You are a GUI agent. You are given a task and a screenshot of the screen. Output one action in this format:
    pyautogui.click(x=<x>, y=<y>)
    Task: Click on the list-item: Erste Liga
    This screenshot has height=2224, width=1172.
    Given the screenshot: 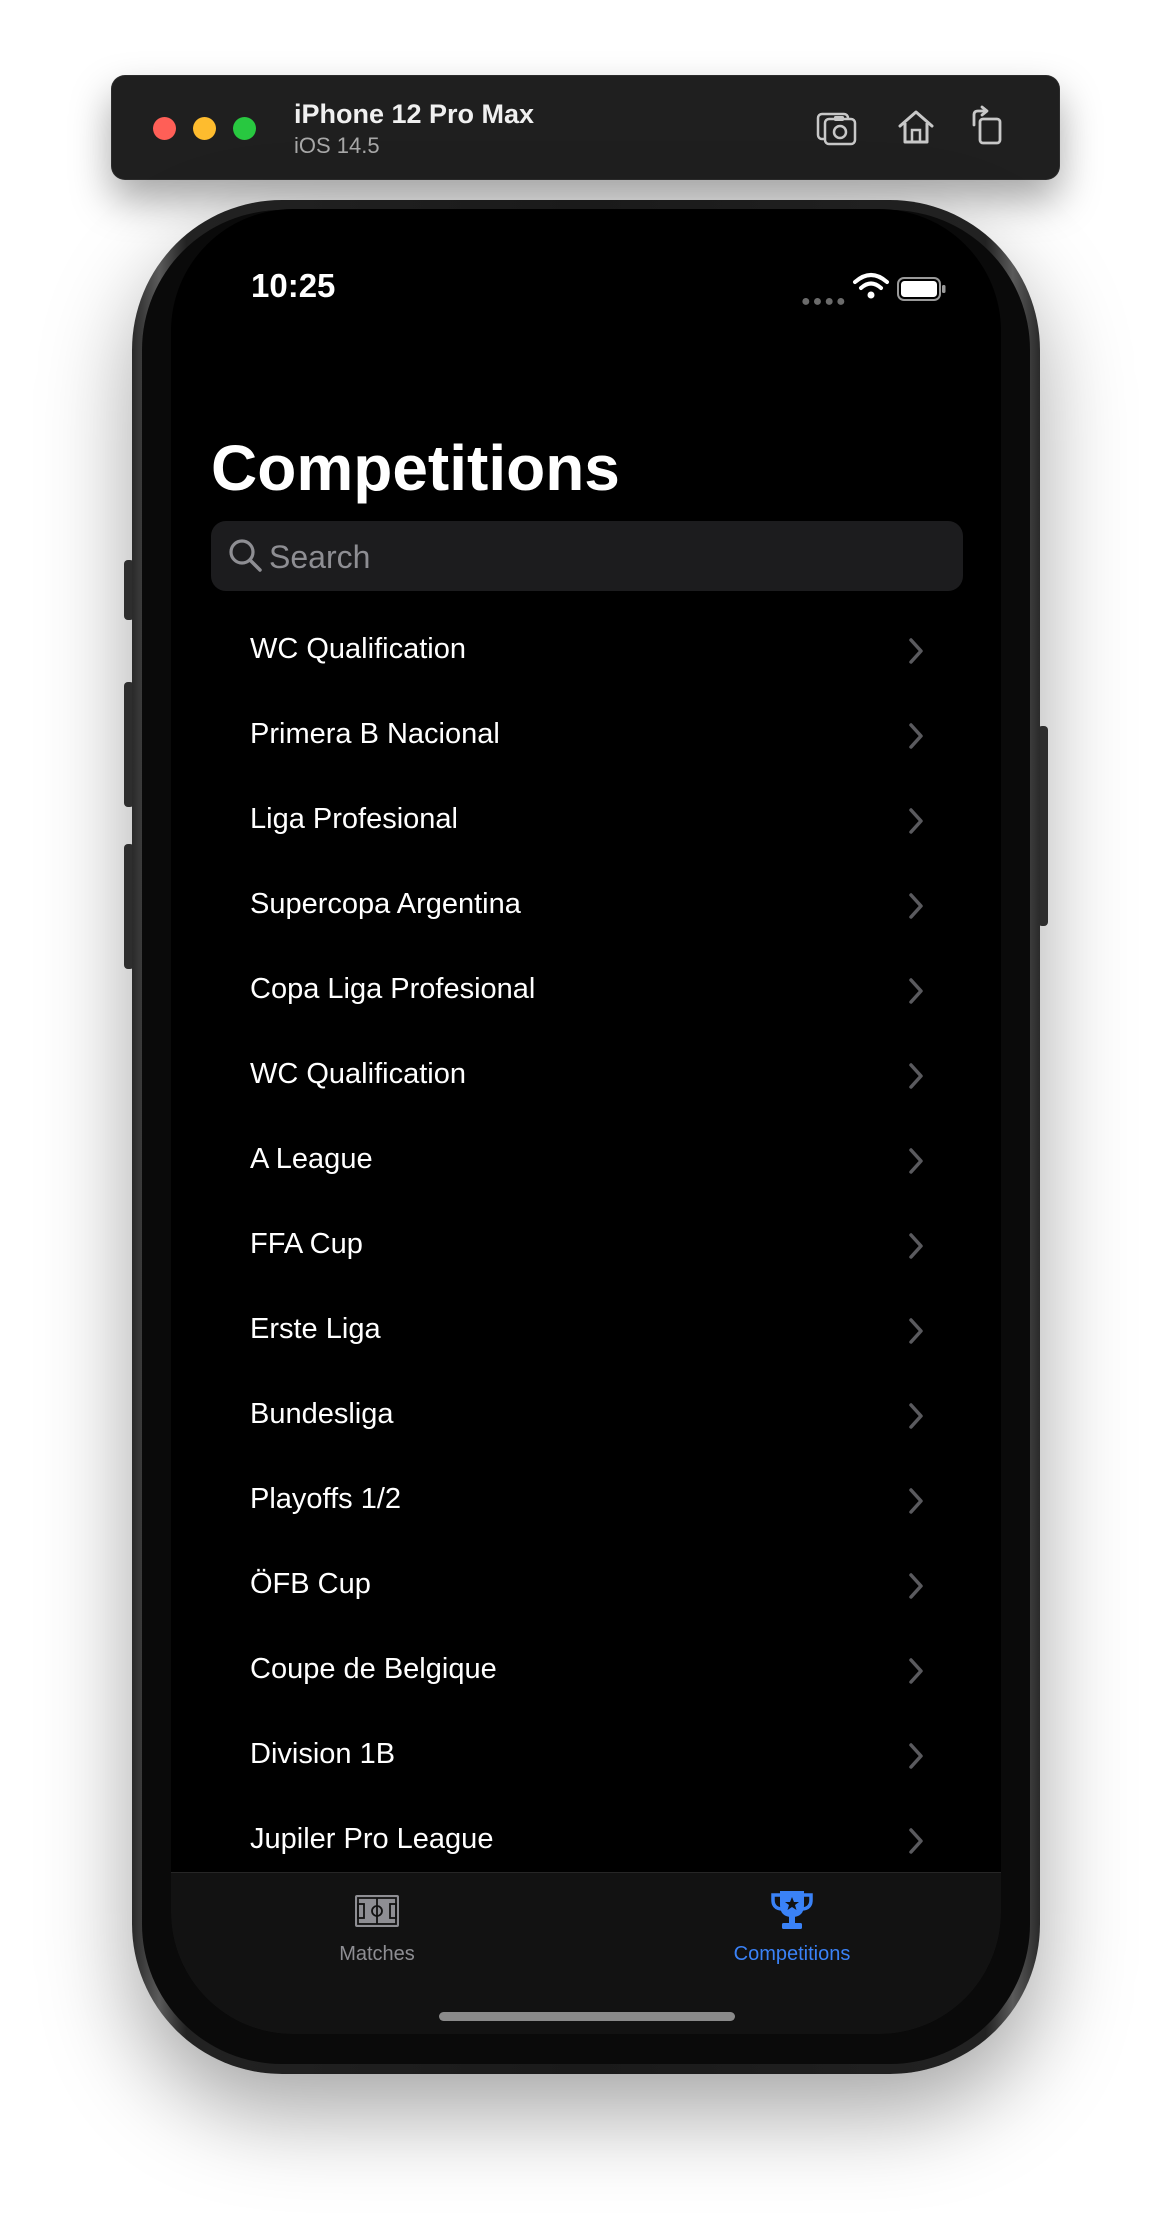 What is the action you would take?
    pyautogui.click(x=586, y=1331)
    